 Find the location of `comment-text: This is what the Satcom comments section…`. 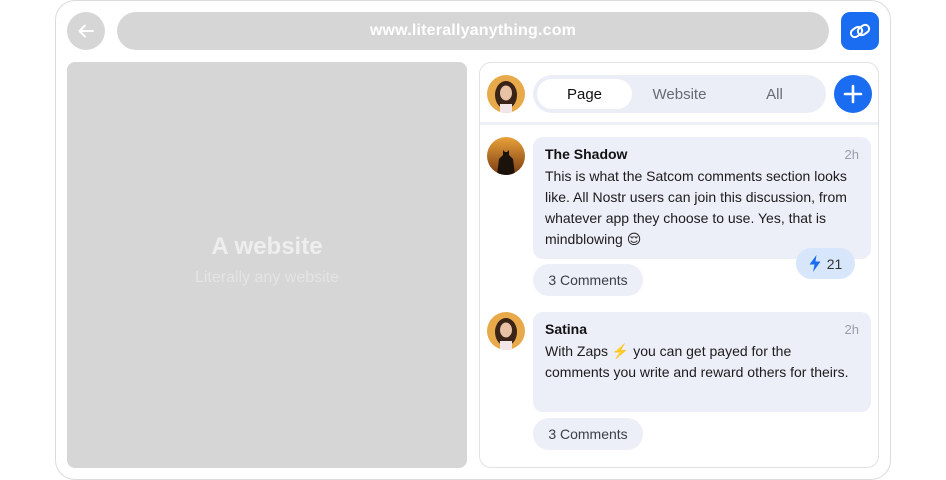

comment-text: This is what the Satcom comments section… is located at coordinates (696, 207).